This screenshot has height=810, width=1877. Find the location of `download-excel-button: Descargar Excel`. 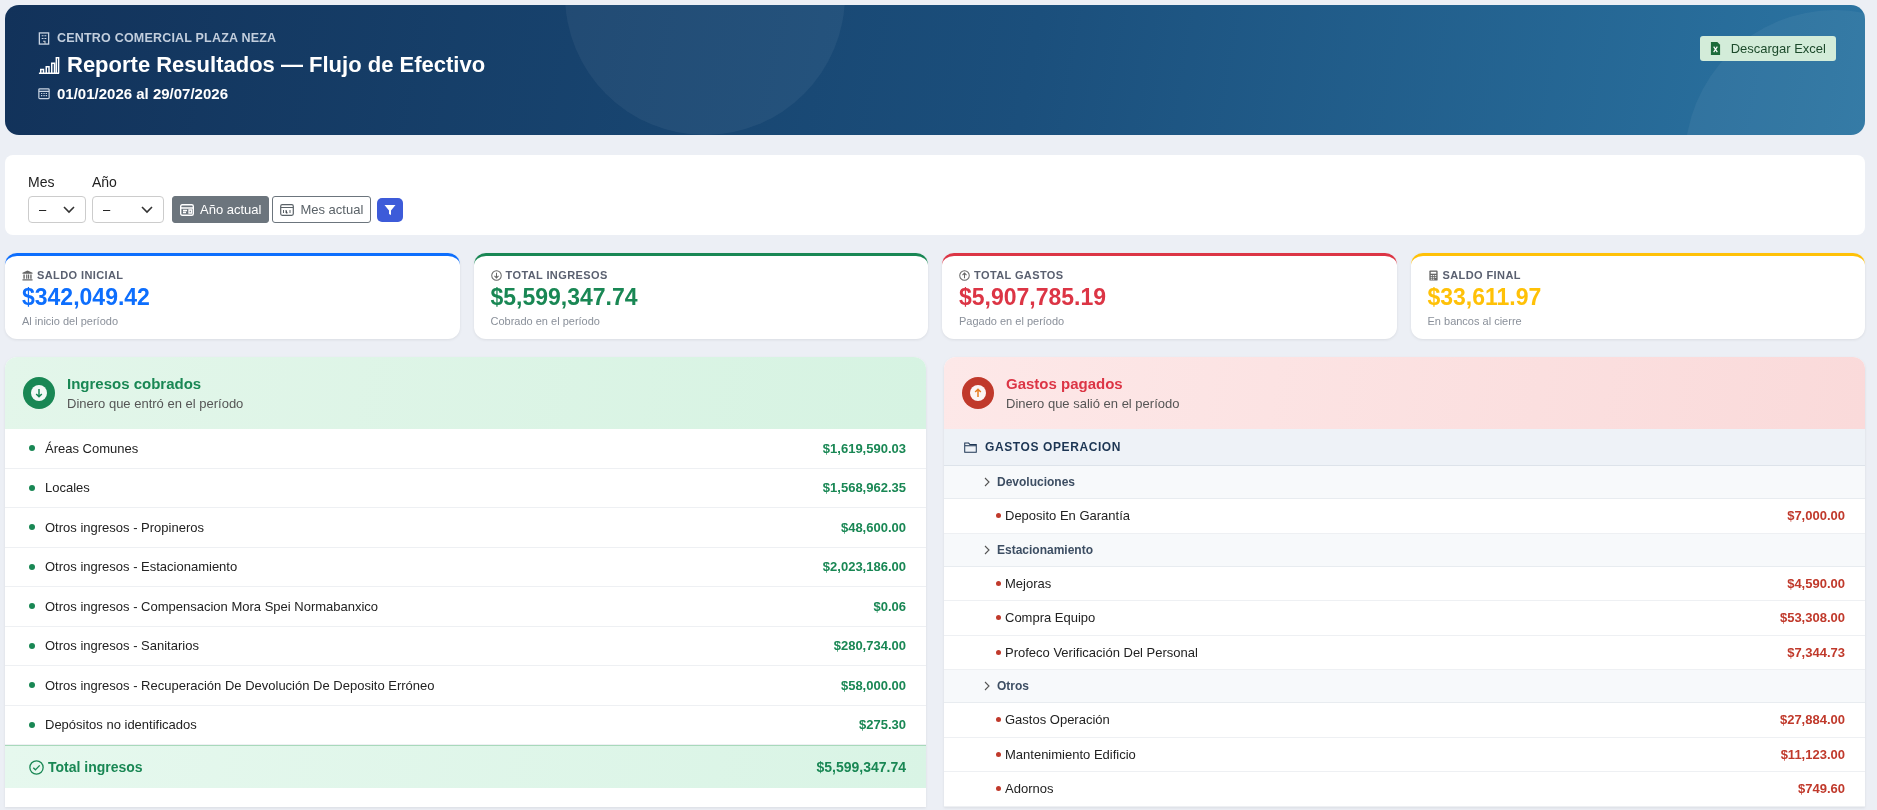

download-excel-button: Descargar Excel is located at coordinates (1767, 48).